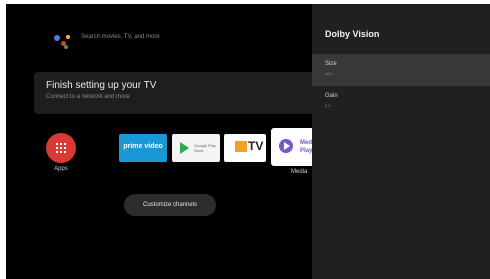 The image size is (490, 279). Describe the element at coordinates (88, 97) in the screenshot. I see `setup-banner-subtitle: Connect to a network and more` at that location.